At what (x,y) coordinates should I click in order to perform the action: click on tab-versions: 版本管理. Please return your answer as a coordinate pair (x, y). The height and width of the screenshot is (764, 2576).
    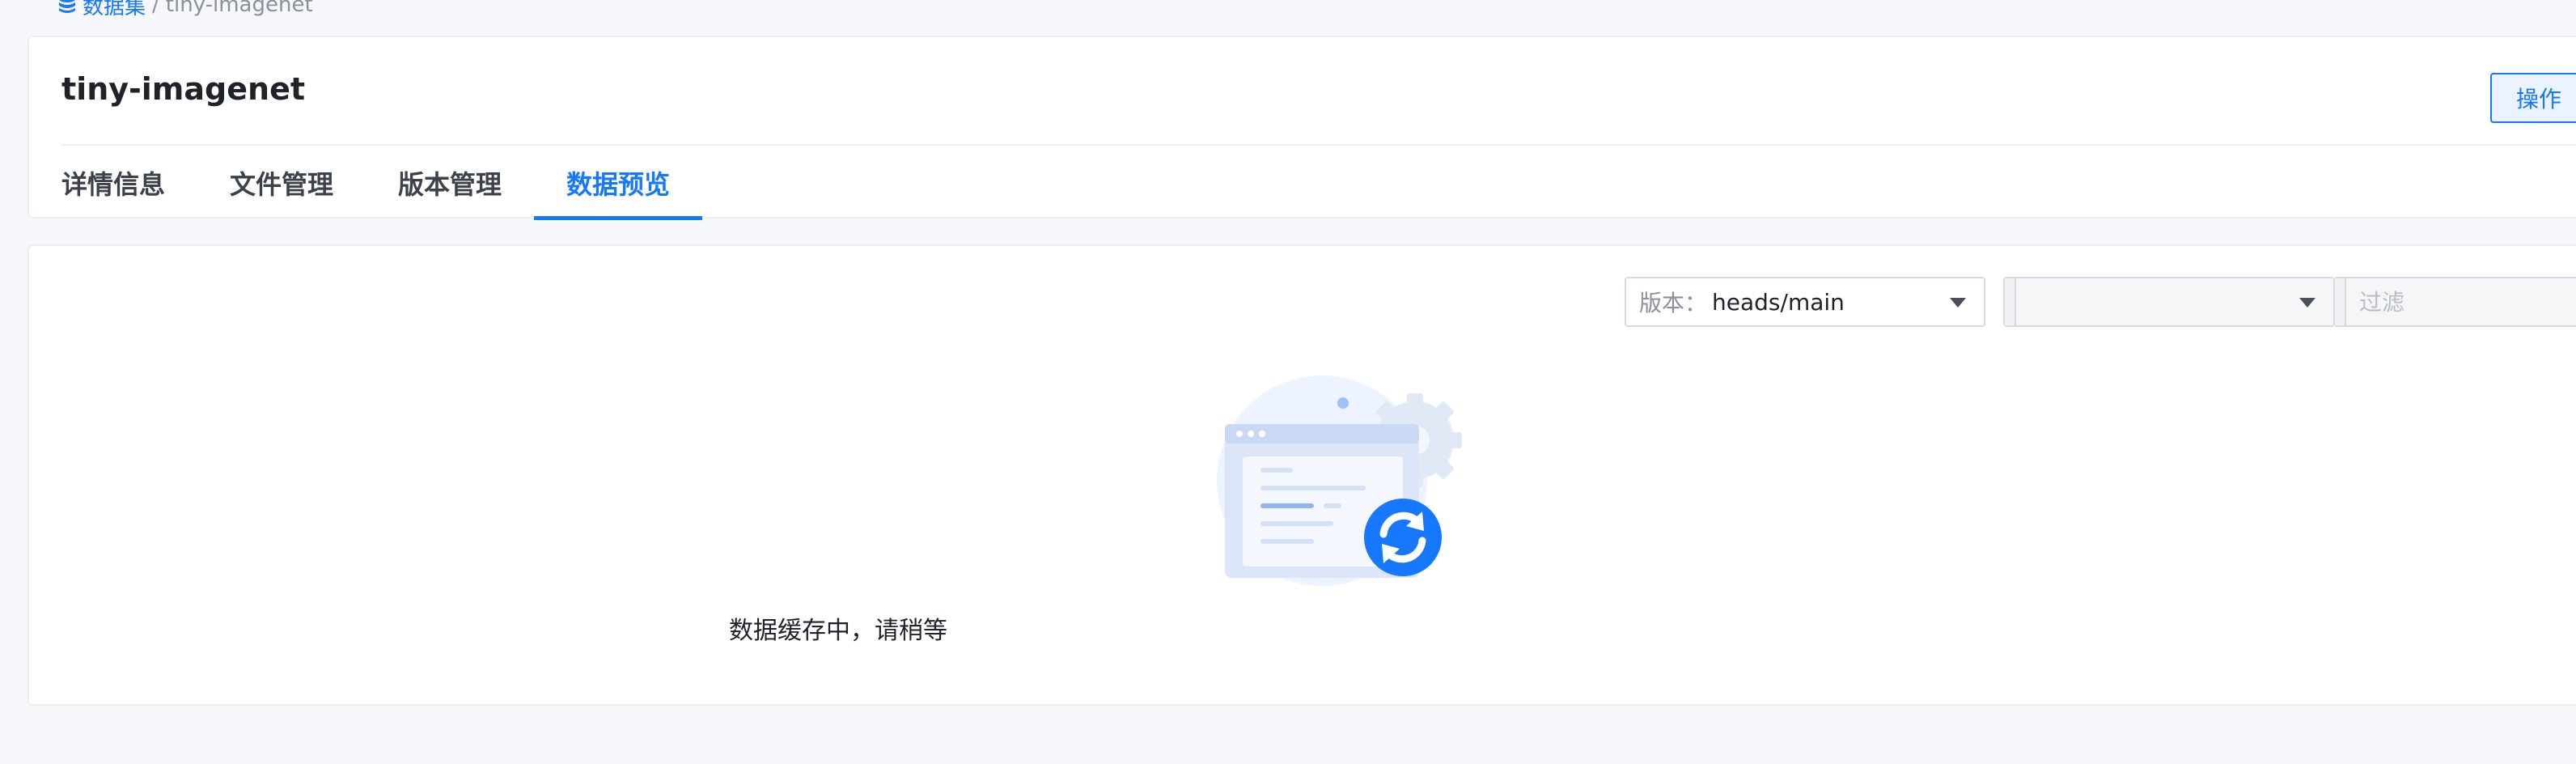
    Looking at the image, I should click on (450, 191).